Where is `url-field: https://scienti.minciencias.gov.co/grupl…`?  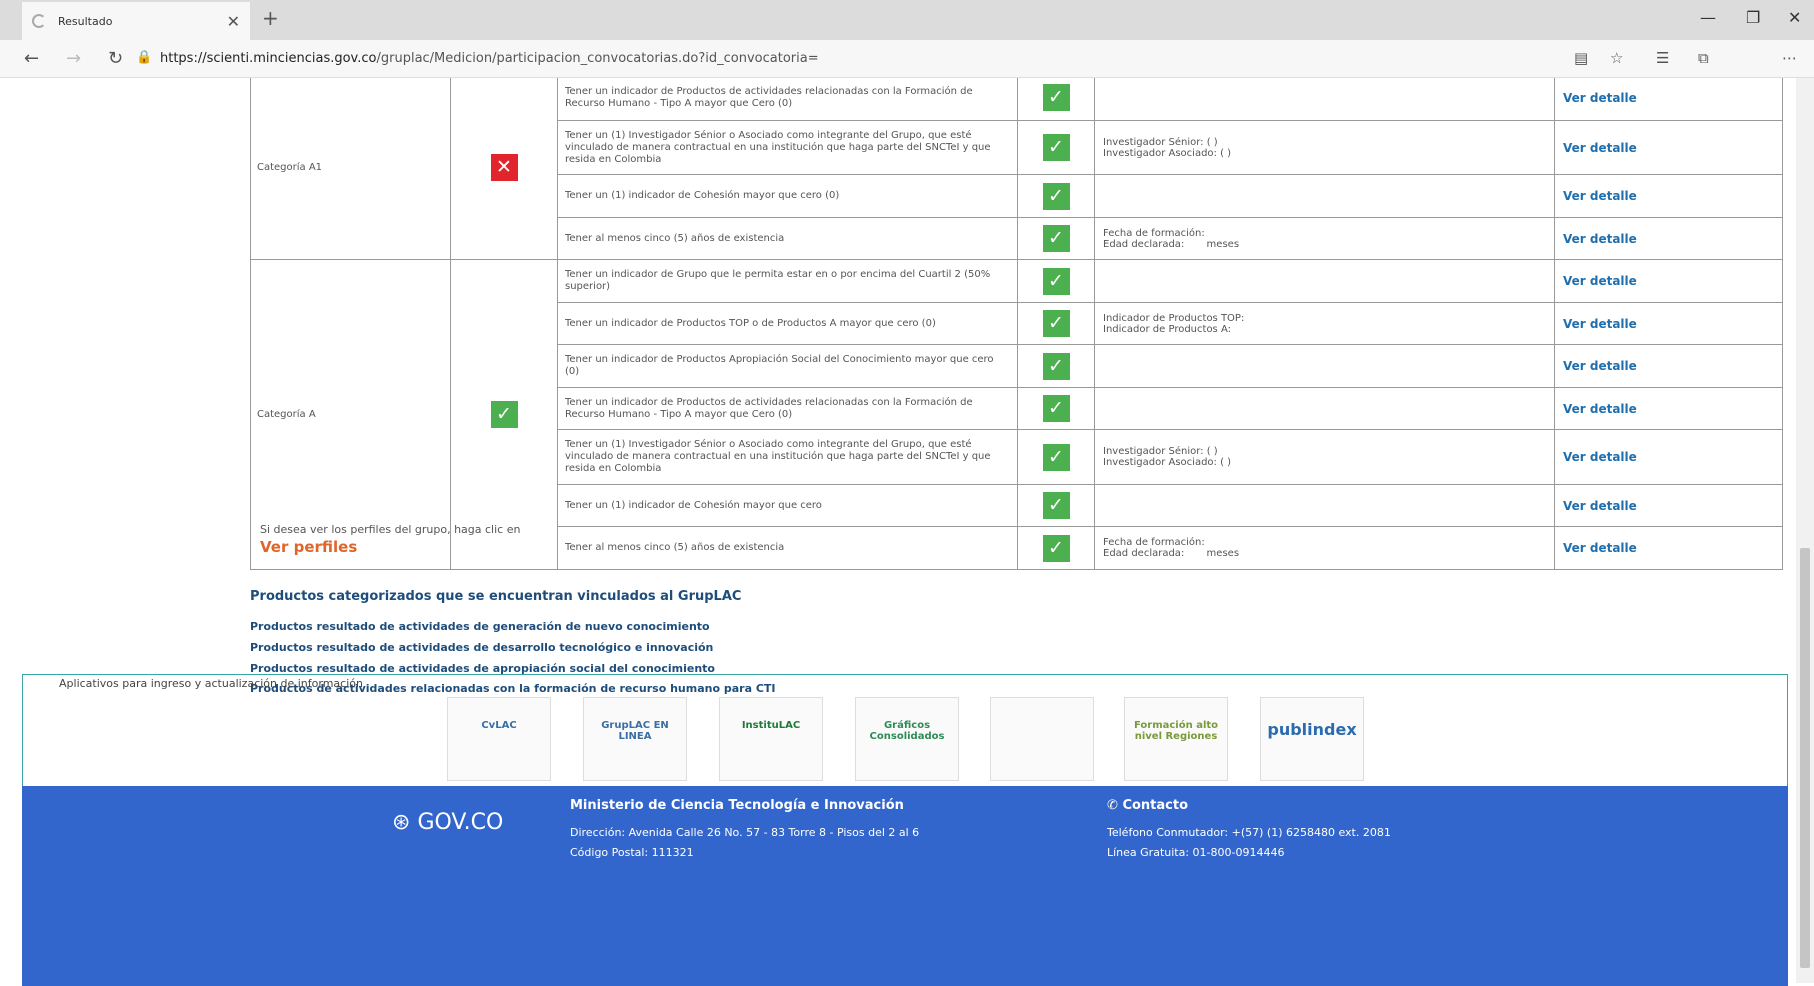
url-field: https://scienti.minciencias.gov.co/grupl… is located at coordinates (489, 58).